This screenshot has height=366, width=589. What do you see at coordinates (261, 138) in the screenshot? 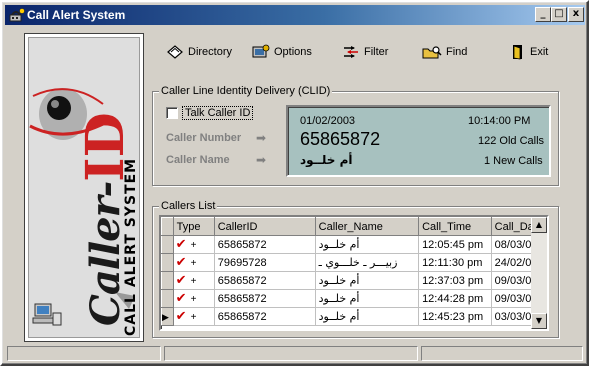
I see `caller-number-arrow-icon: ➡` at bounding box center [261, 138].